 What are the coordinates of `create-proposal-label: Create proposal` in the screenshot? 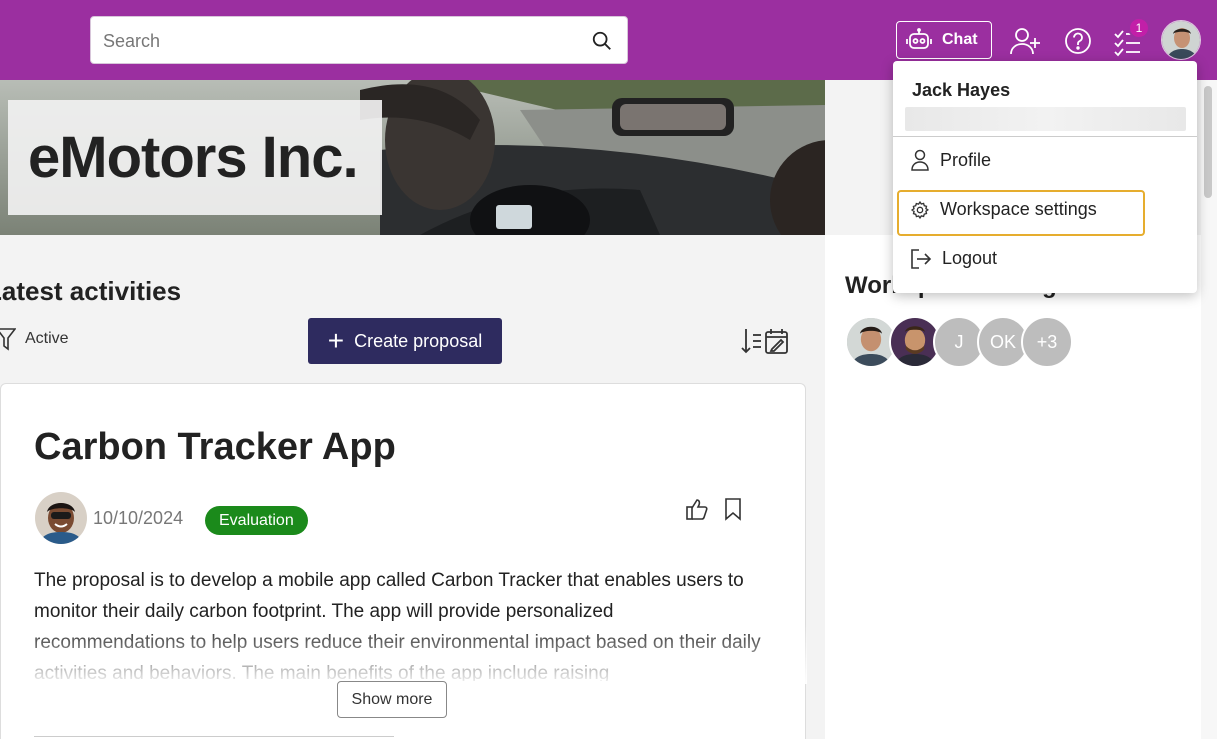 It's located at (418, 340).